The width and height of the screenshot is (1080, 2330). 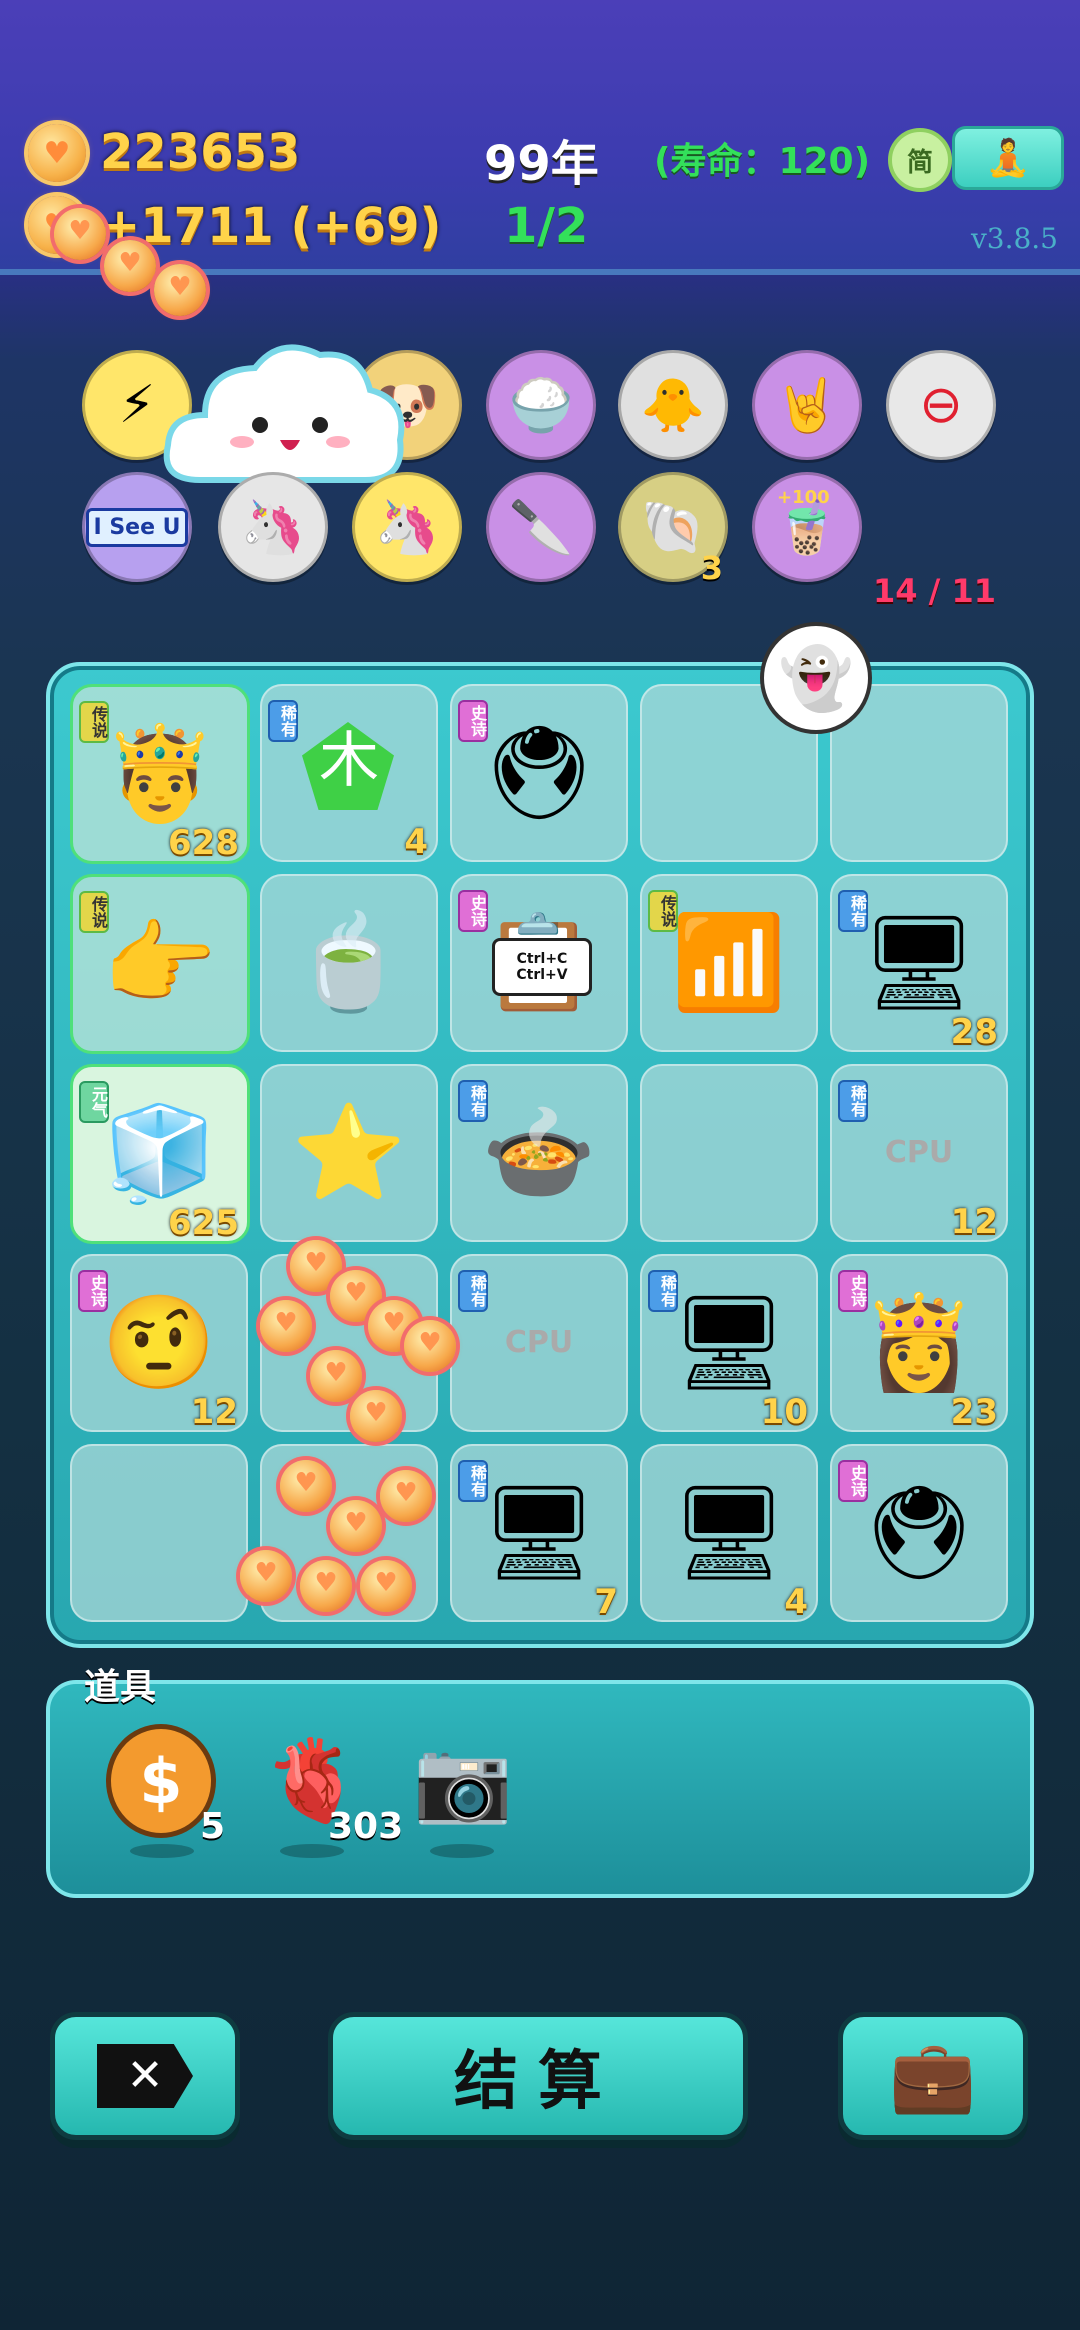 I want to click on board-cell: 元气 🧊 625, so click(x=160, y=1154).